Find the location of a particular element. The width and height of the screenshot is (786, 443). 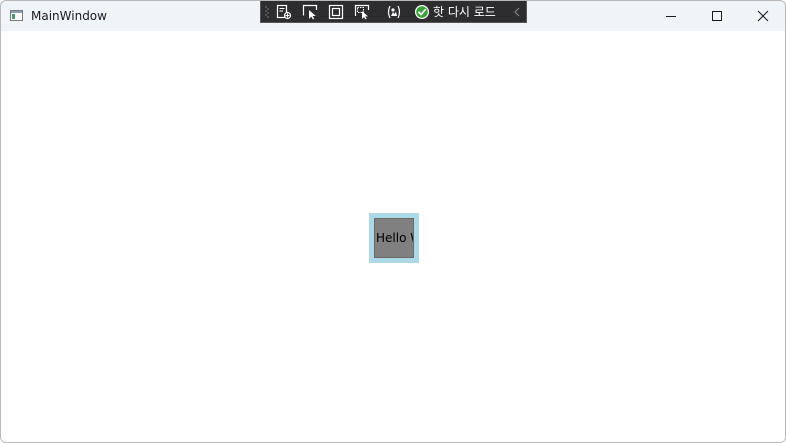

minimize-icon is located at coordinates (671, 16).